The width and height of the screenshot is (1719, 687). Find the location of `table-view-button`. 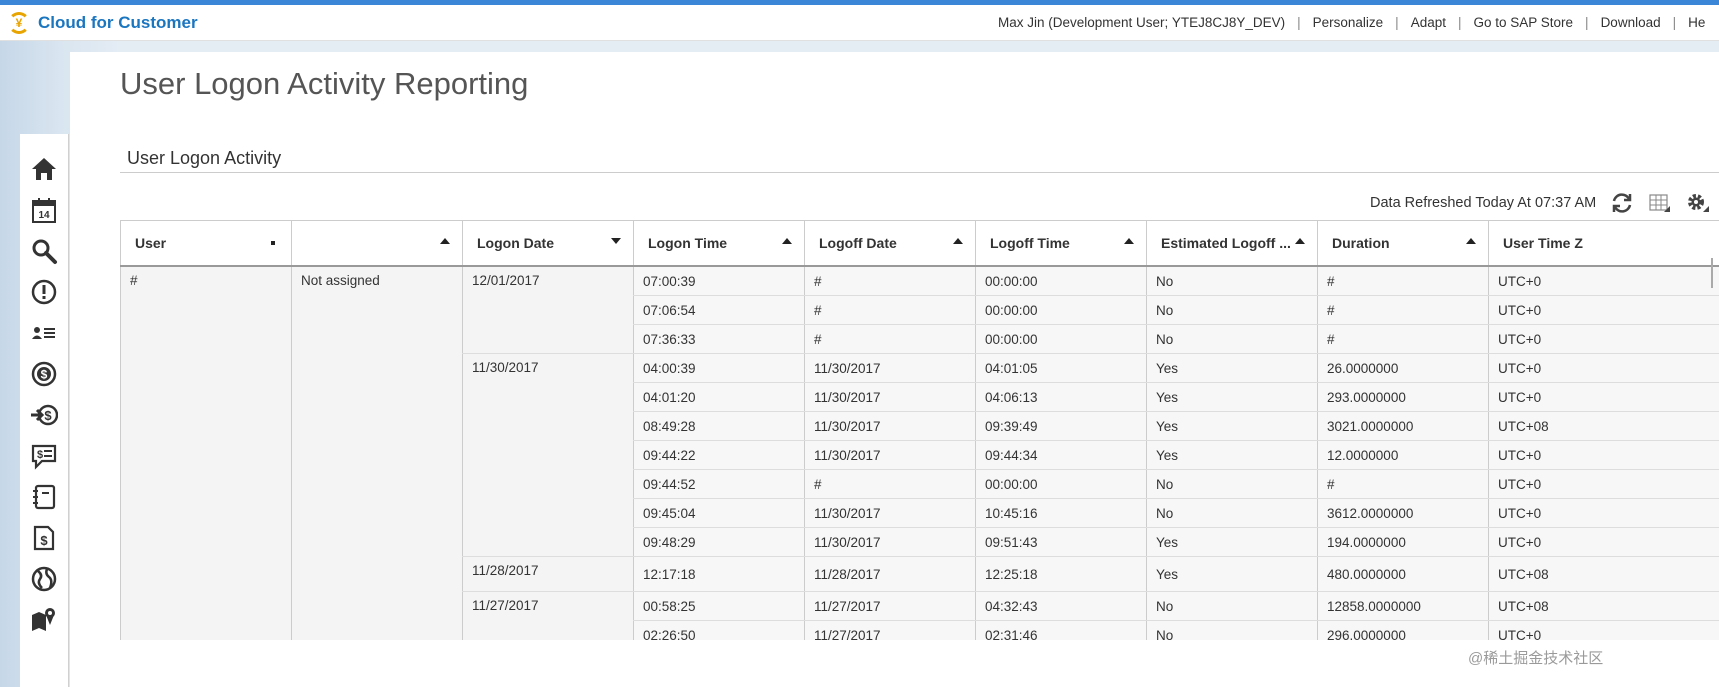

table-view-button is located at coordinates (1660, 203).